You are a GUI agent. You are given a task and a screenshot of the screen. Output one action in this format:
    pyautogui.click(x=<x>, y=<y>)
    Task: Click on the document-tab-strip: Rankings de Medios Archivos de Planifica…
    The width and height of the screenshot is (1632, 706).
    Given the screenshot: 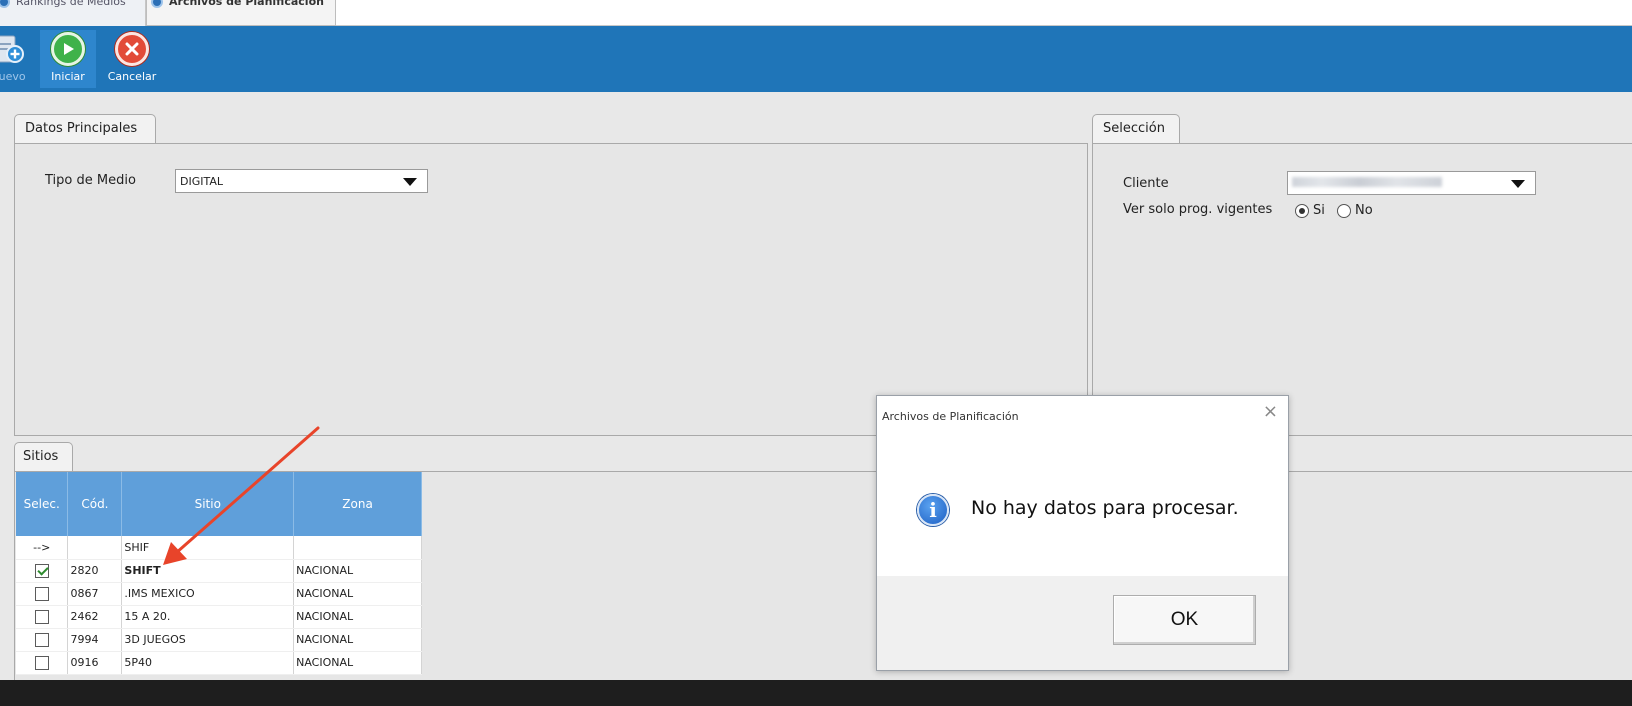 What is the action you would take?
    pyautogui.click(x=816, y=13)
    